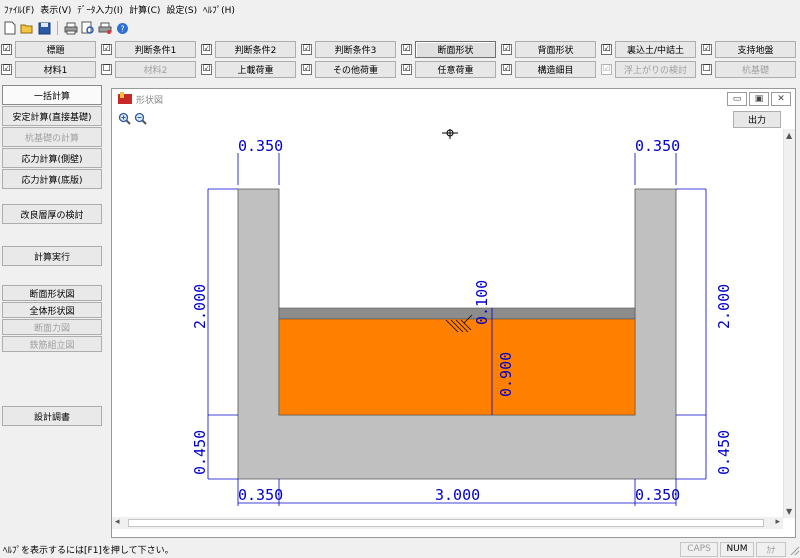 The height and width of the screenshot is (558, 800). What do you see at coordinates (406, 49) in the screenshot?
I see `checkbox-section-shape: ☑` at bounding box center [406, 49].